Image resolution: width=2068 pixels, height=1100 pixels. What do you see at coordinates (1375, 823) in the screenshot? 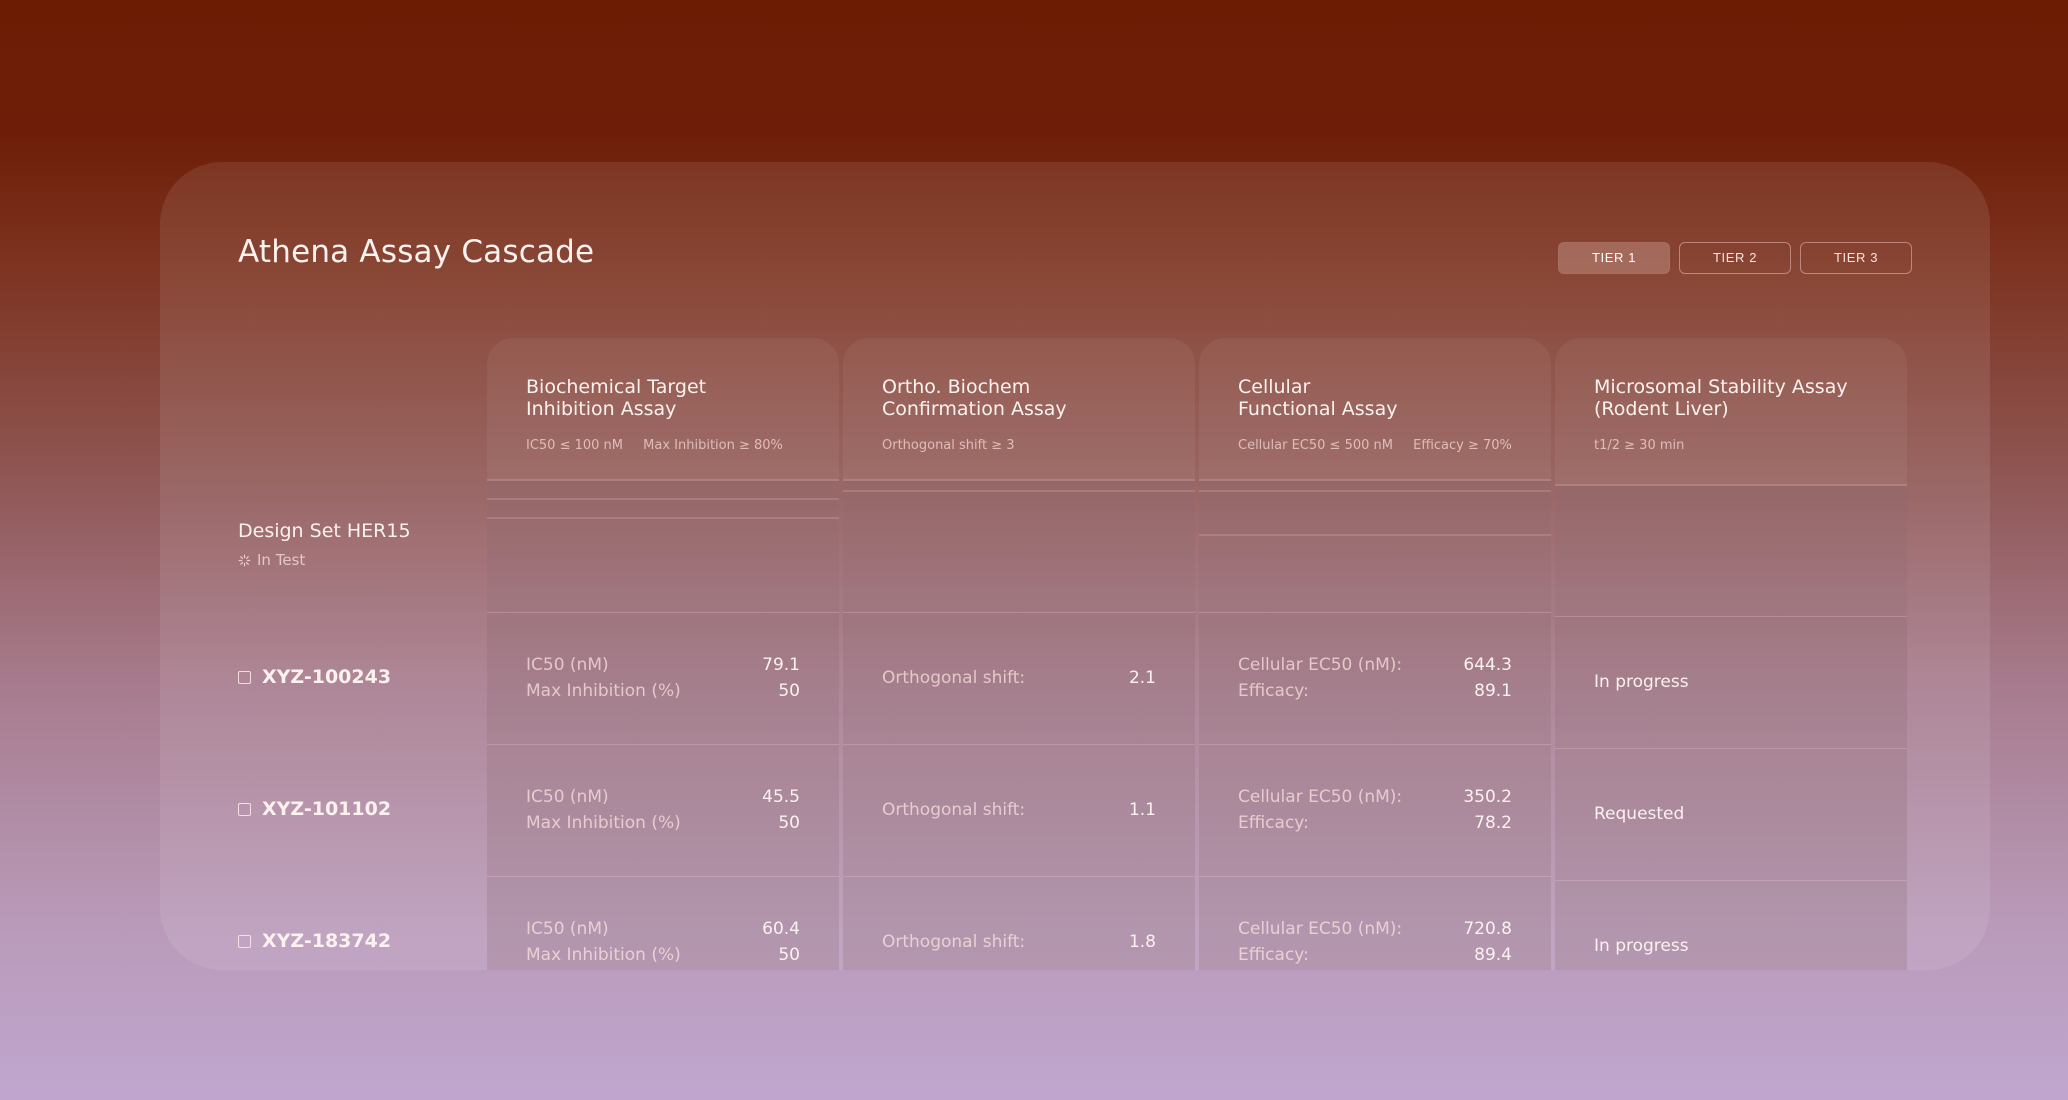
I see `metric-row: Efficacy: 78.2` at bounding box center [1375, 823].